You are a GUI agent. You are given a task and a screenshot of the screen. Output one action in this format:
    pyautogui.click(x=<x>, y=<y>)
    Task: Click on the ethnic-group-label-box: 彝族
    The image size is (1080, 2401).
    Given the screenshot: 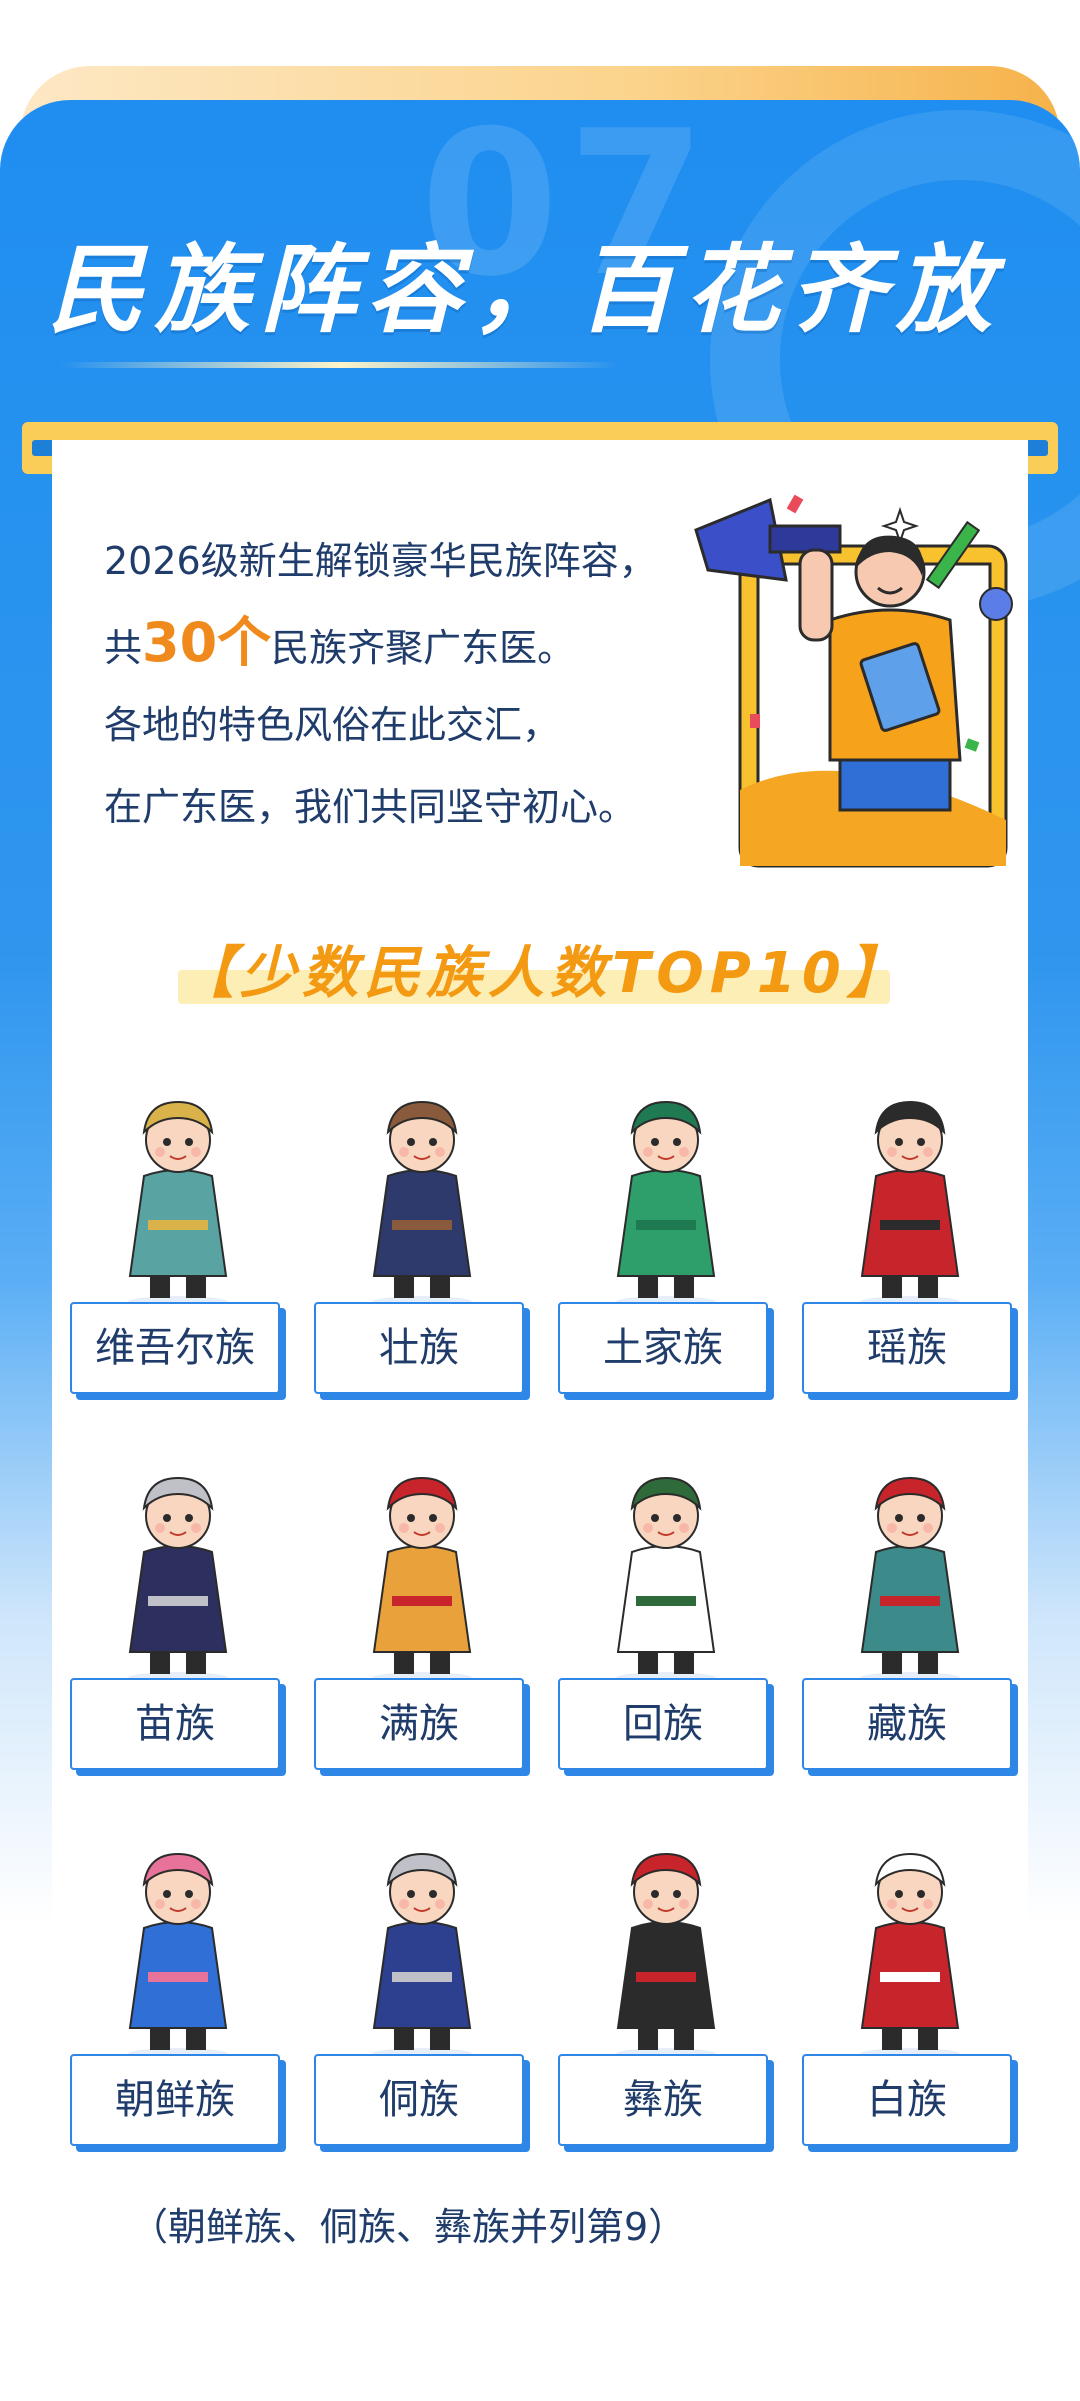 What is the action you would take?
    pyautogui.click(x=663, y=2100)
    